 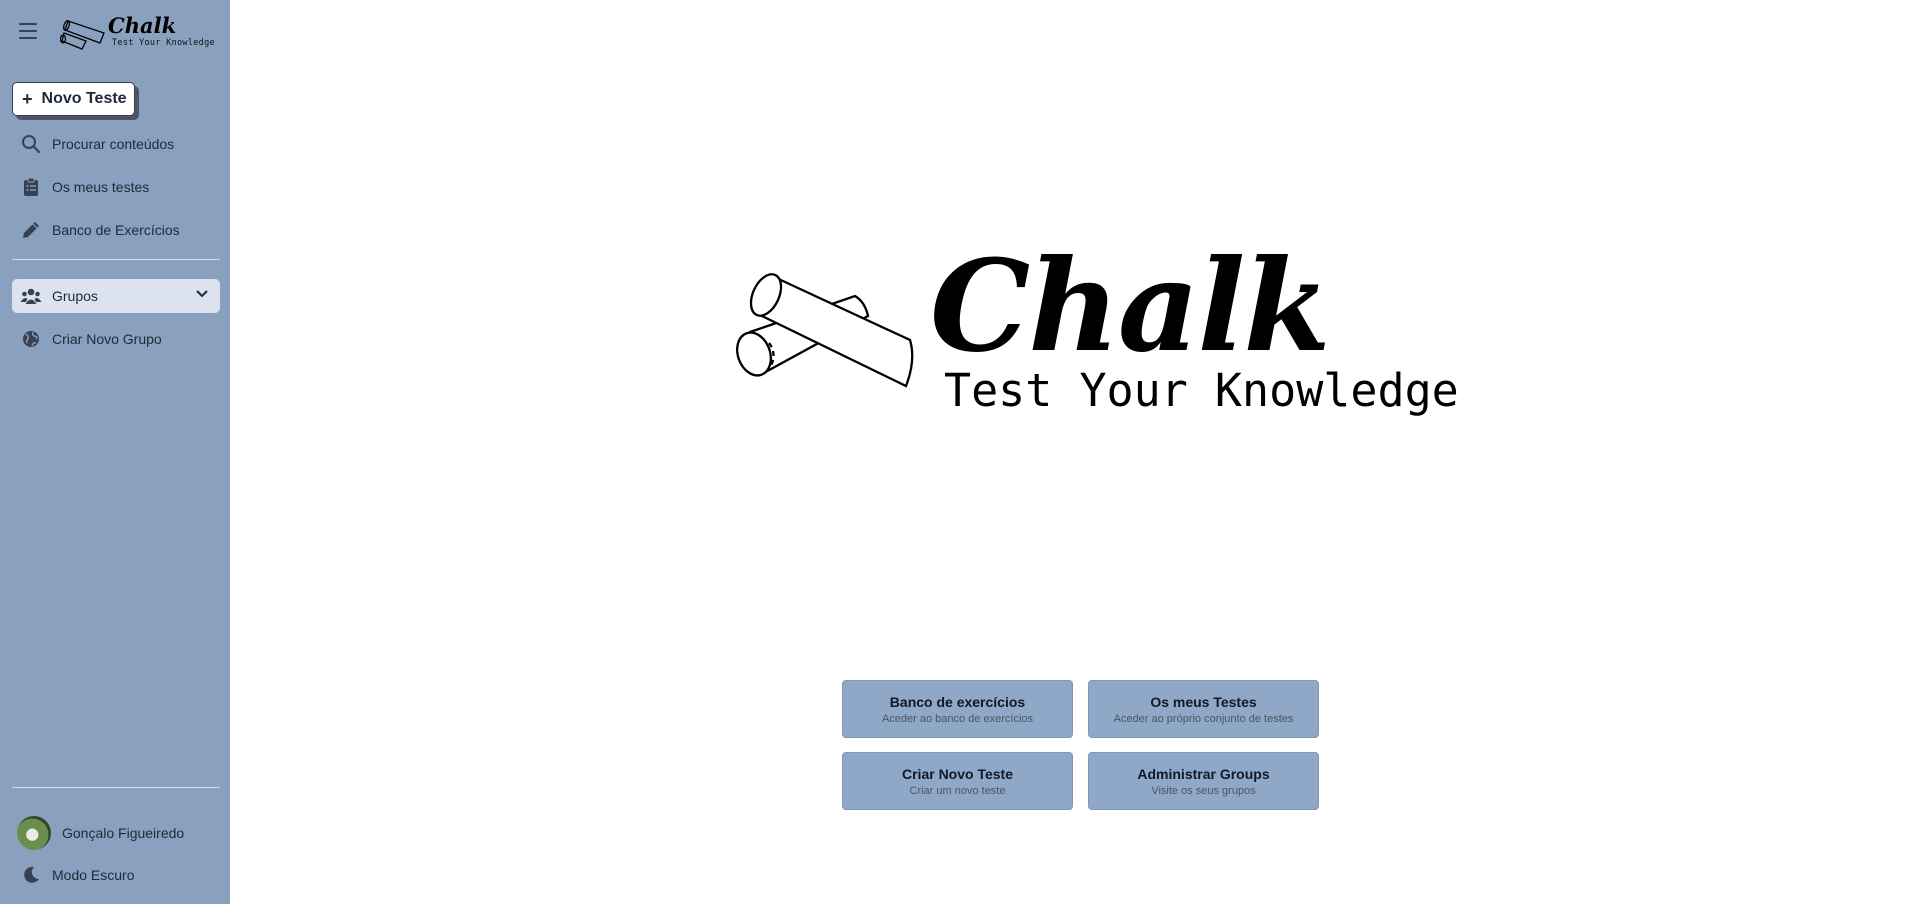 I want to click on card-subtitle: Visite os seus grupos, so click(x=1203, y=791).